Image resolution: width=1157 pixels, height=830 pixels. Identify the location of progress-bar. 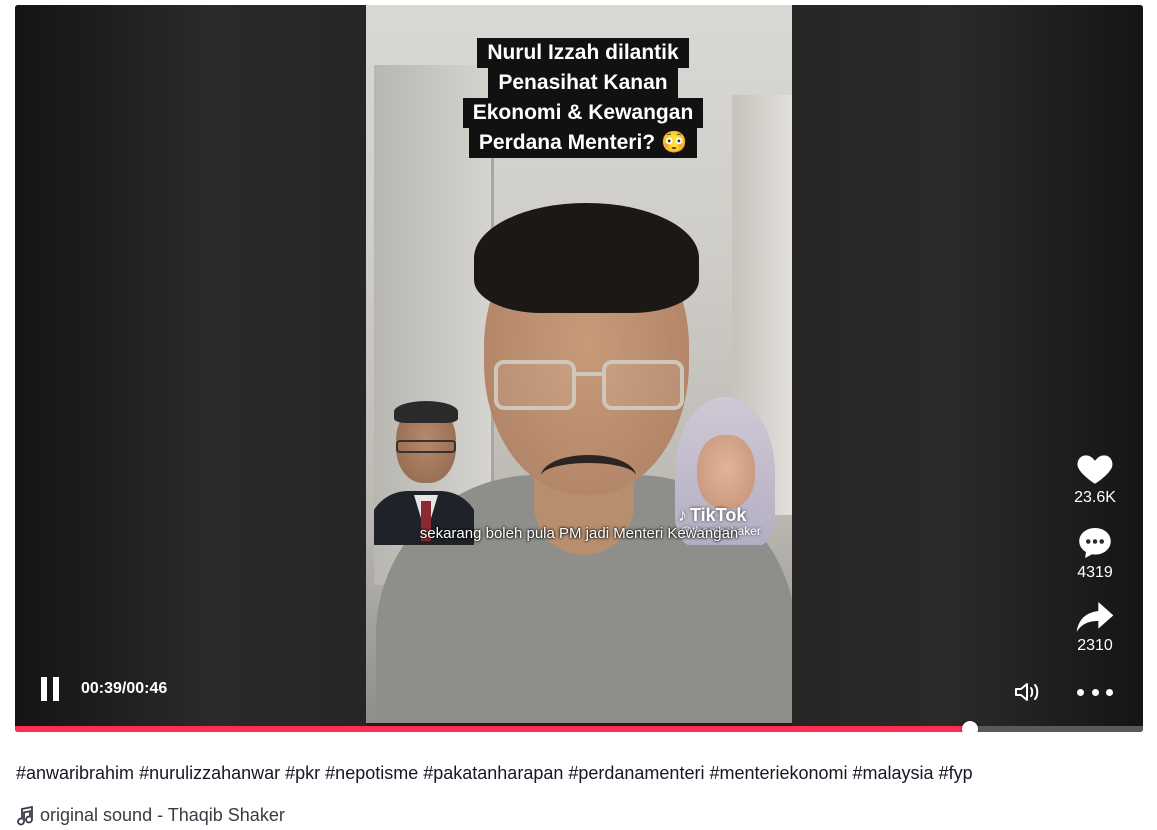
(579, 726).